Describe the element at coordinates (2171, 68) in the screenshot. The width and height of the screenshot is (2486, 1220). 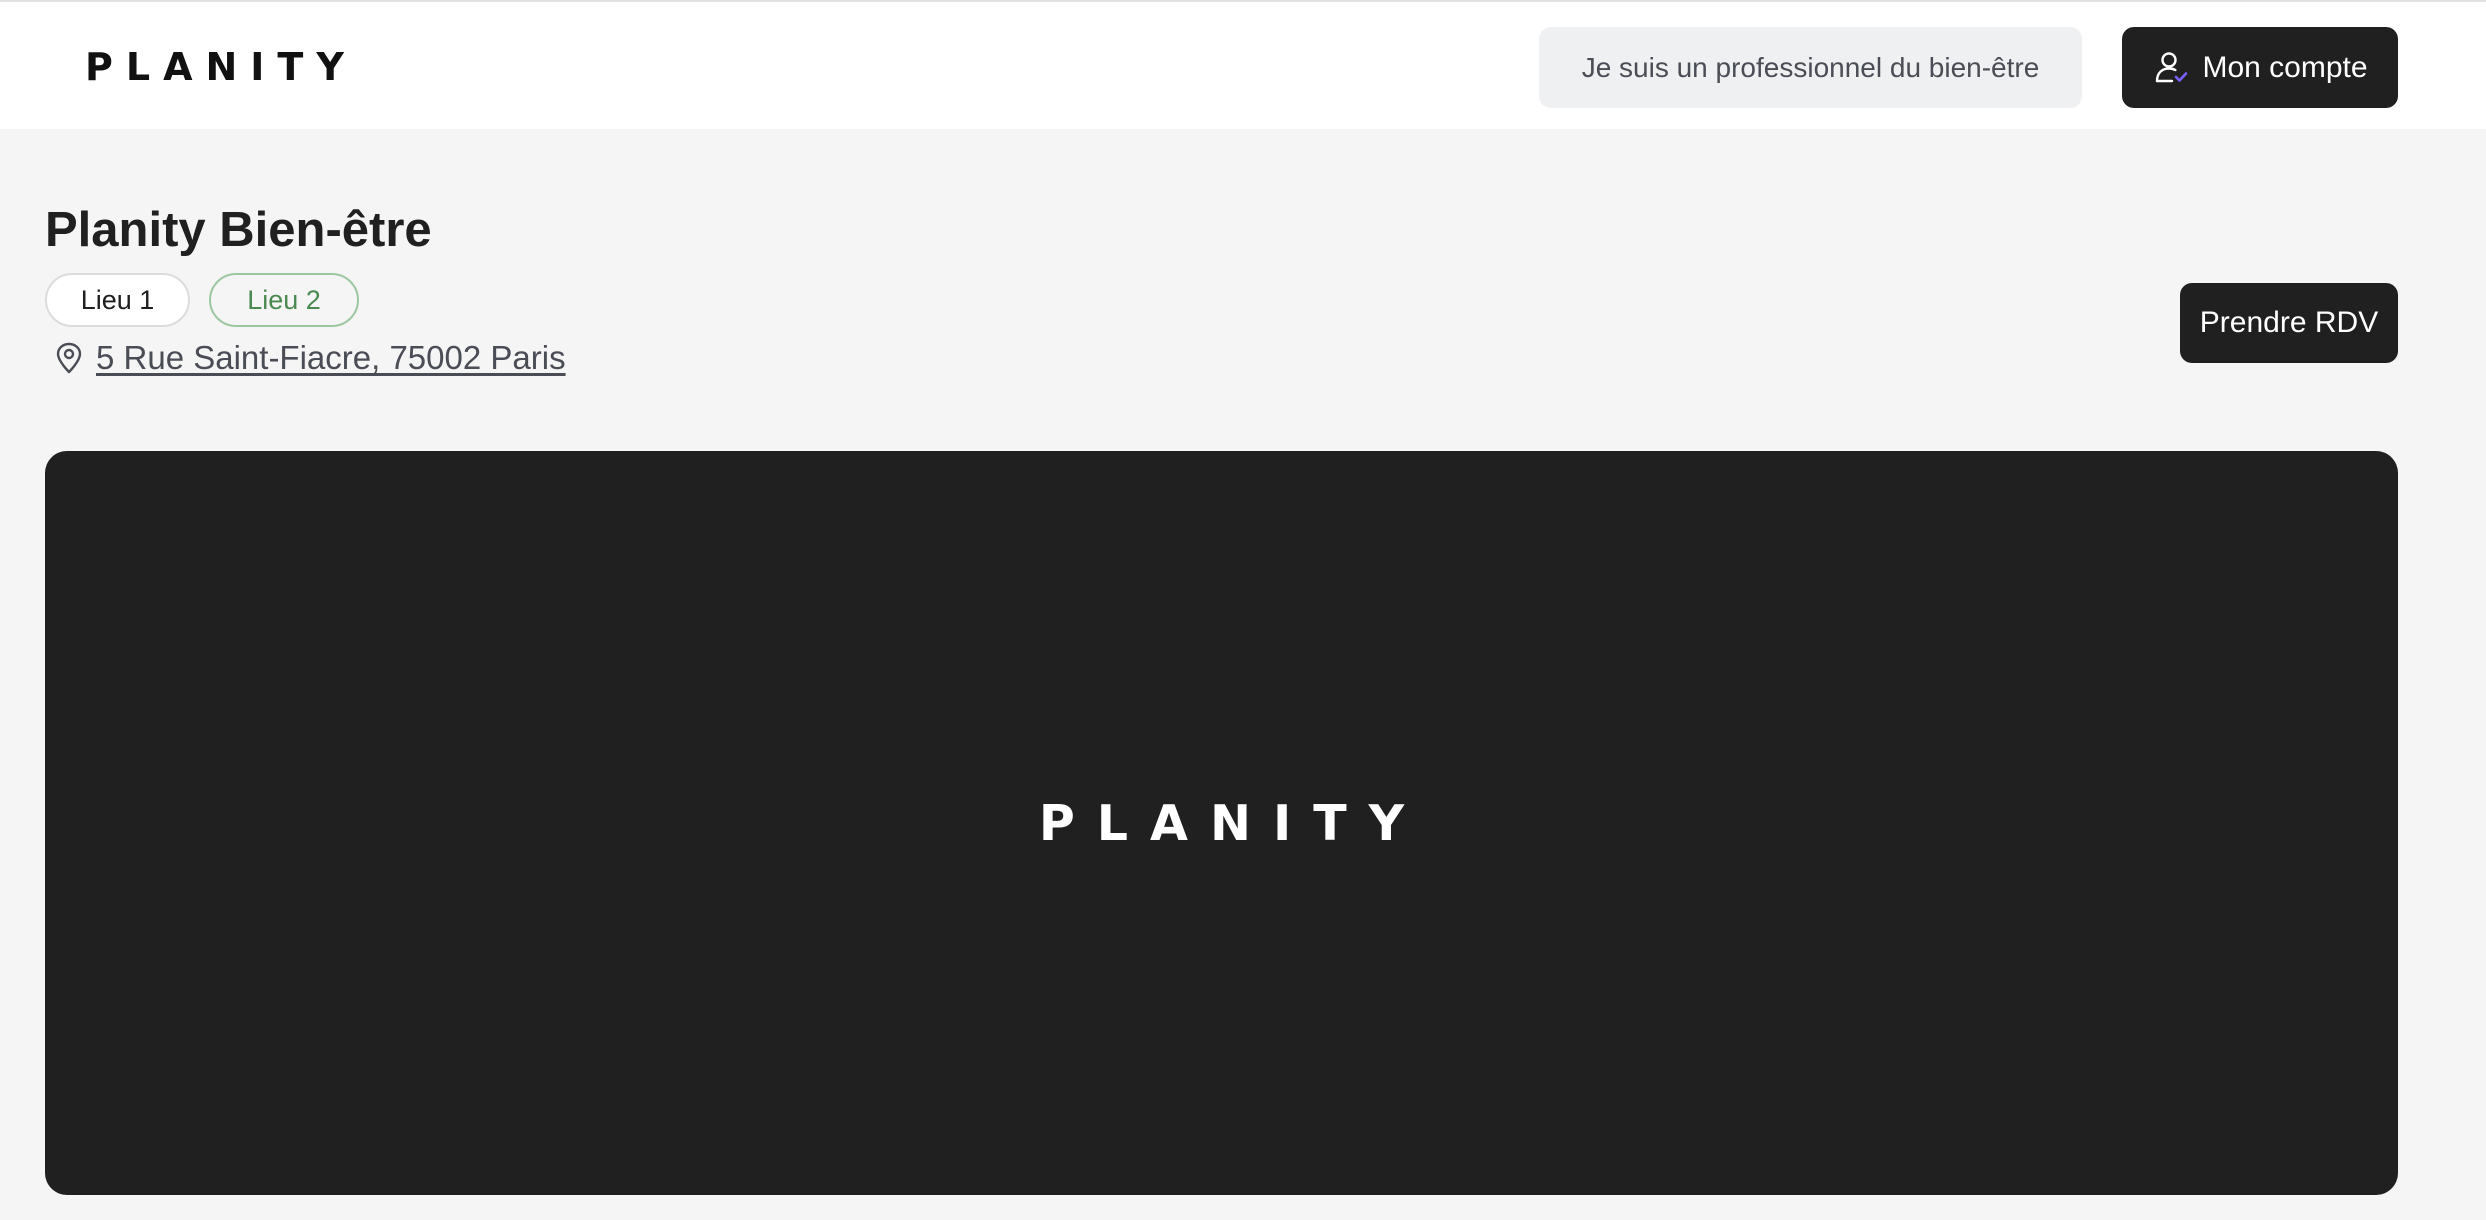
I see `user-check-icon` at that location.